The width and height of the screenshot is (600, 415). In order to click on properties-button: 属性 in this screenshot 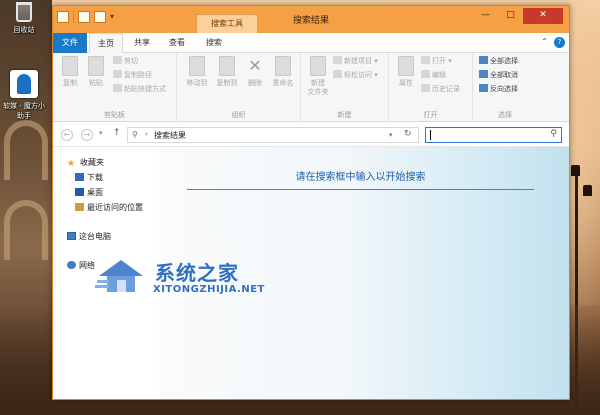, I will do `click(406, 72)`.